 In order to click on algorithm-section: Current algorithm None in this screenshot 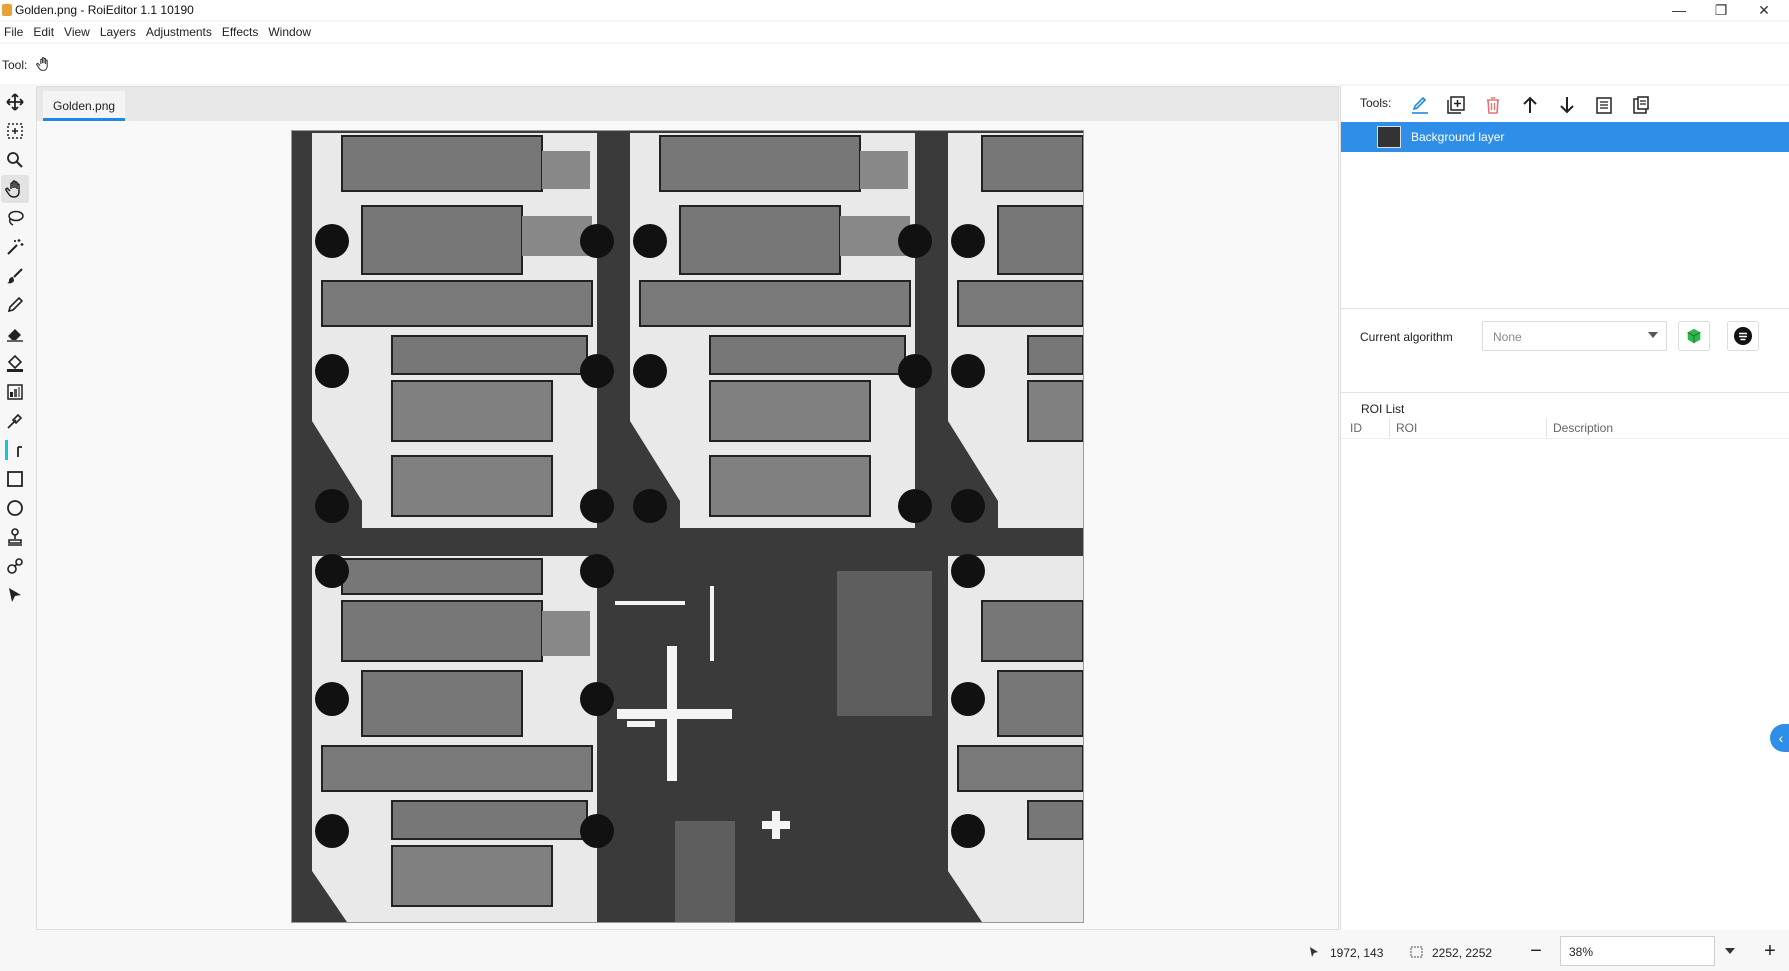, I will do `click(1565, 348)`.